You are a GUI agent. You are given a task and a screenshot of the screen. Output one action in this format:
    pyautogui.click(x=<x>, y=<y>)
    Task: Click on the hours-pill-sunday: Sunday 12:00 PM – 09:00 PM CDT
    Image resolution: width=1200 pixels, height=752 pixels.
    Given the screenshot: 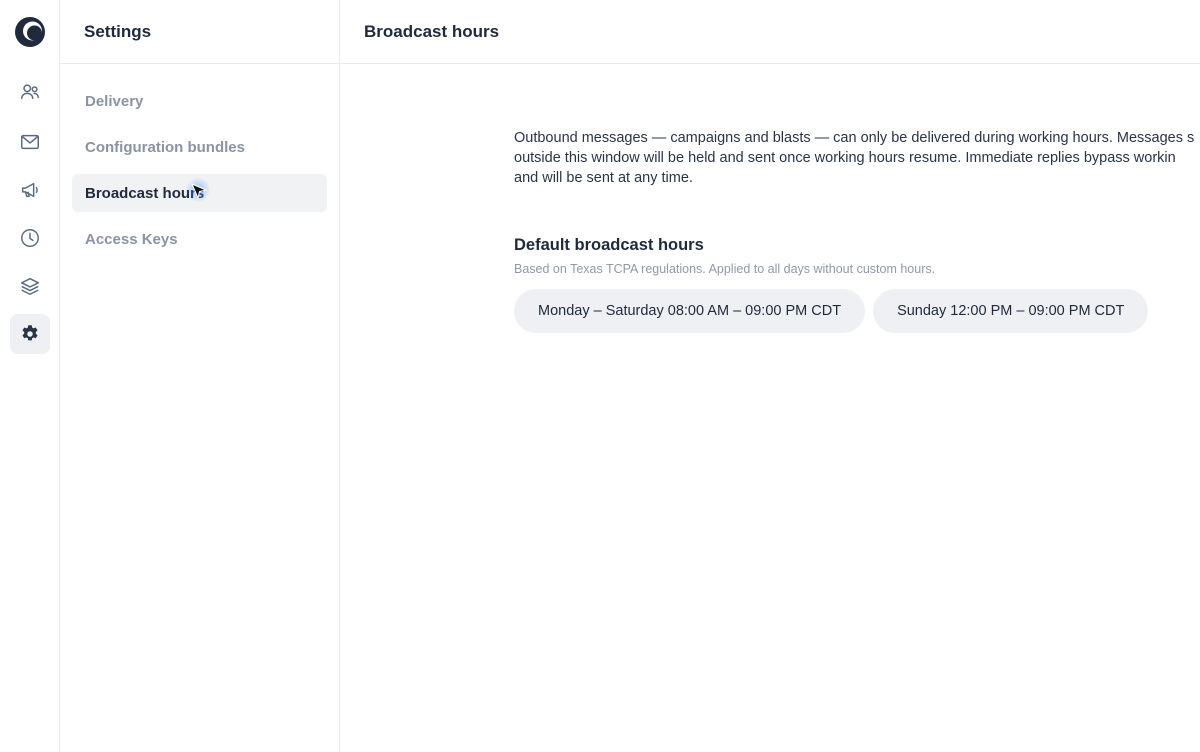 What is the action you would take?
    pyautogui.click(x=1011, y=311)
    